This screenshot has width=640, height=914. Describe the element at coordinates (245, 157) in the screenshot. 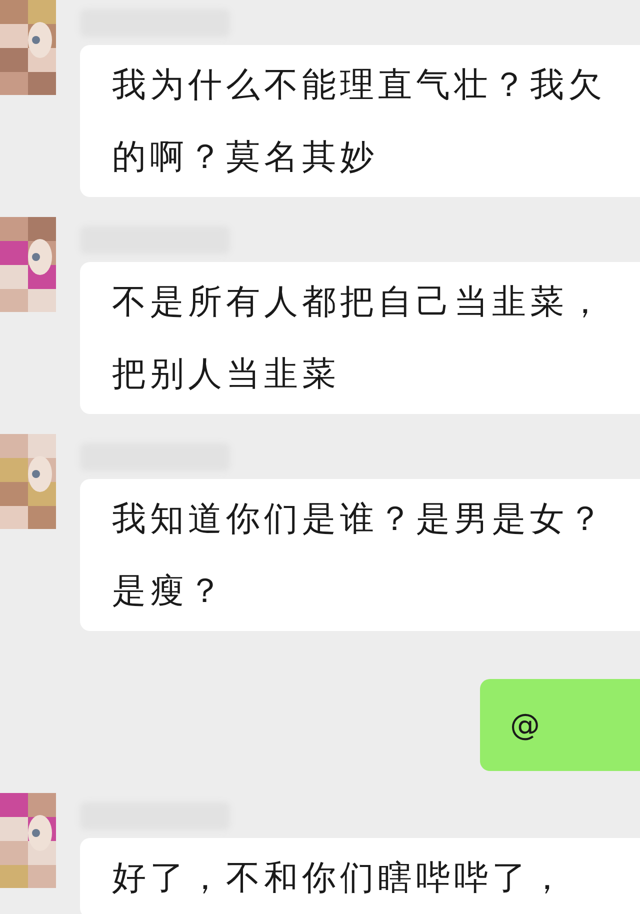

I see `message-text: 的啊？莫名其妙` at that location.